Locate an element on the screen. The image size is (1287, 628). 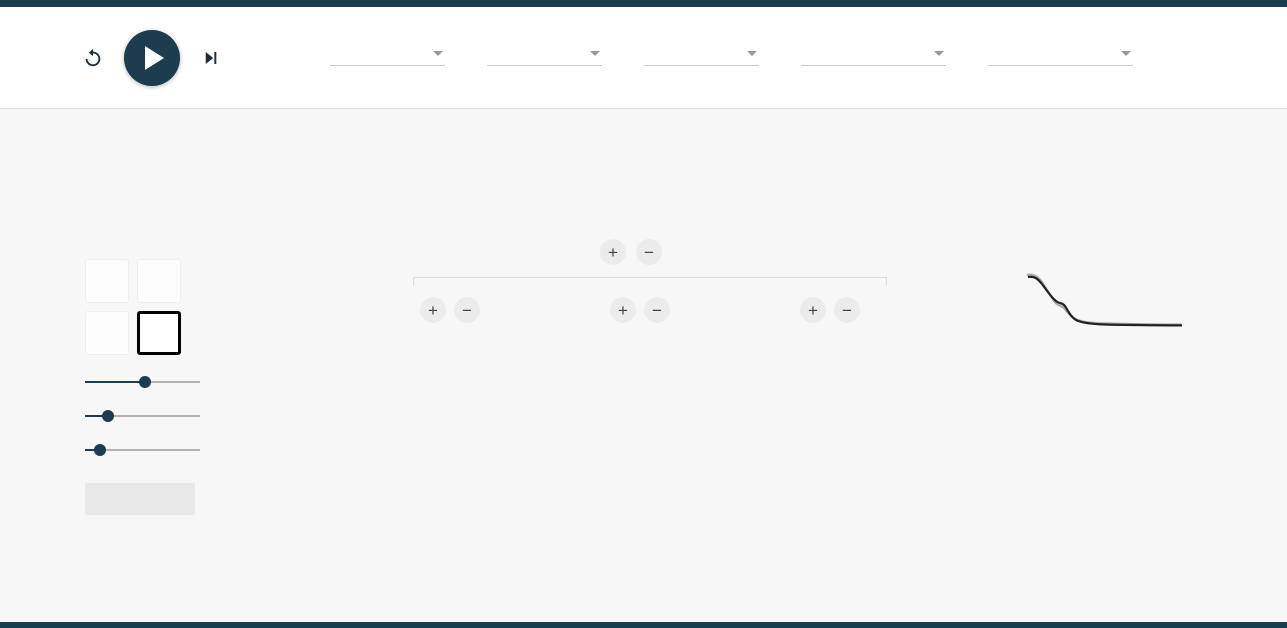
problem-type-field is located at coordinates (1060, 57).